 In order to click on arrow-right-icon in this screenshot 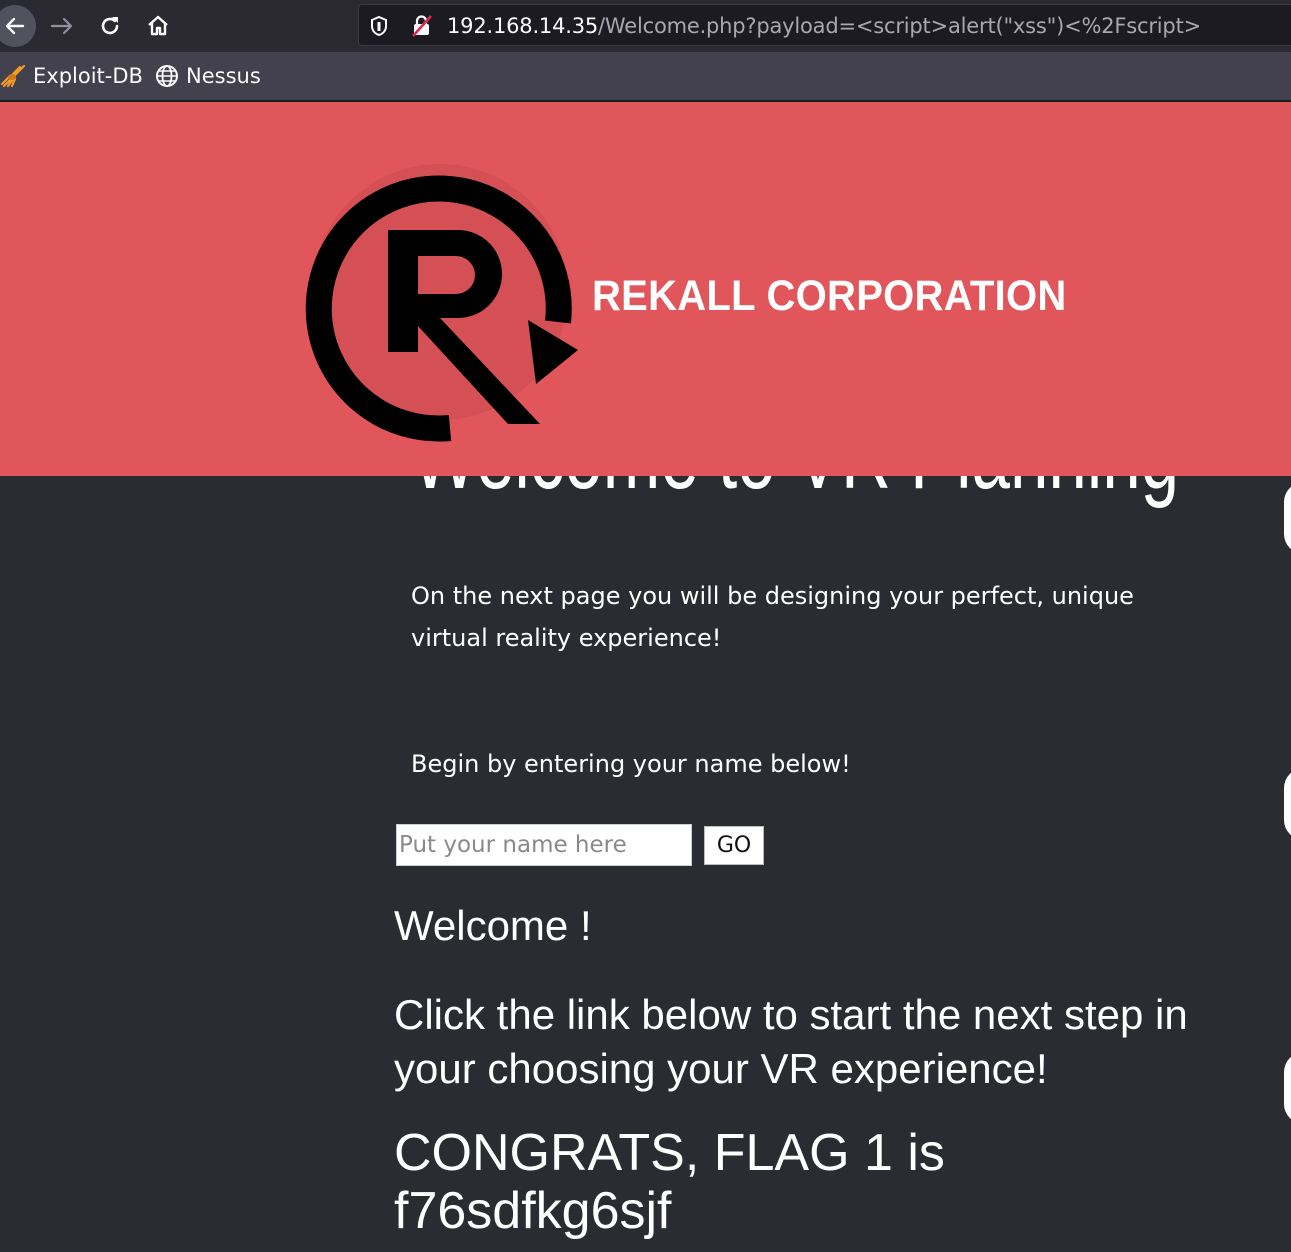, I will do `click(61, 26)`.